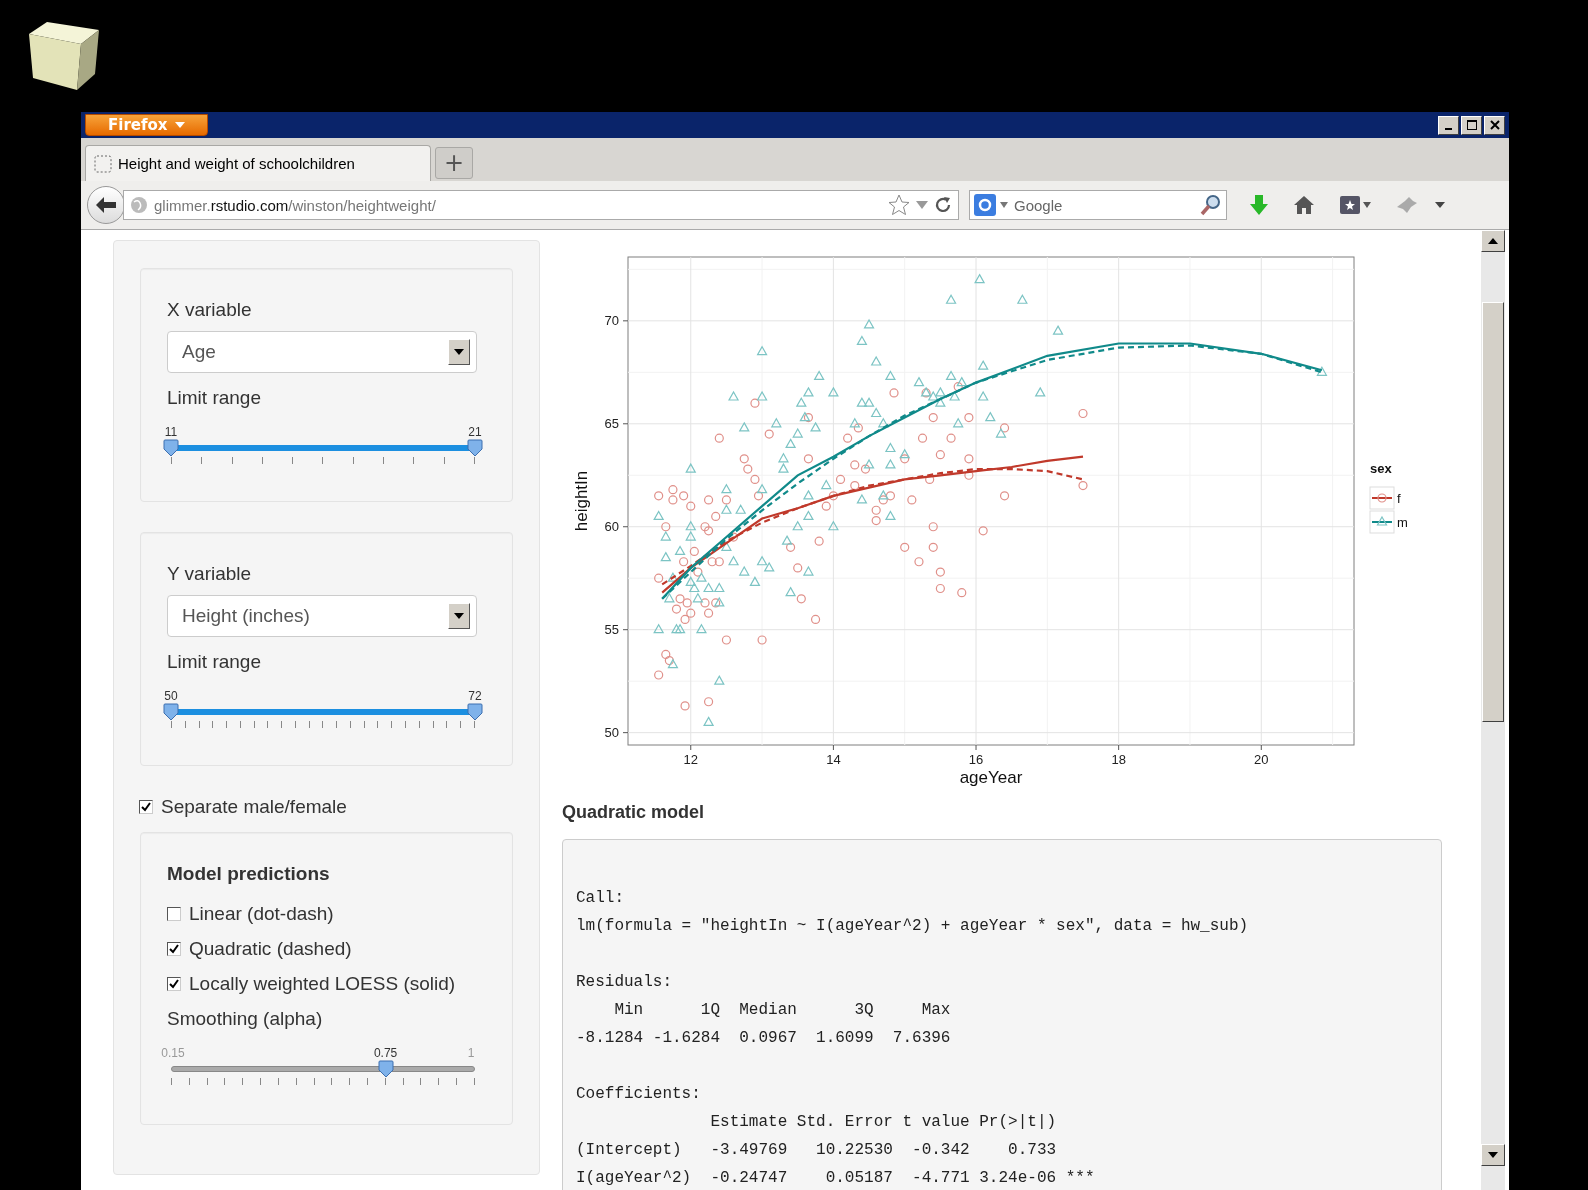 Image resolution: width=1588 pixels, height=1190 pixels. What do you see at coordinates (782, 1010) in the screenshot?
I see `output-line: Min 1Q Median 3Q Max` at bounding box center [782, 1010].